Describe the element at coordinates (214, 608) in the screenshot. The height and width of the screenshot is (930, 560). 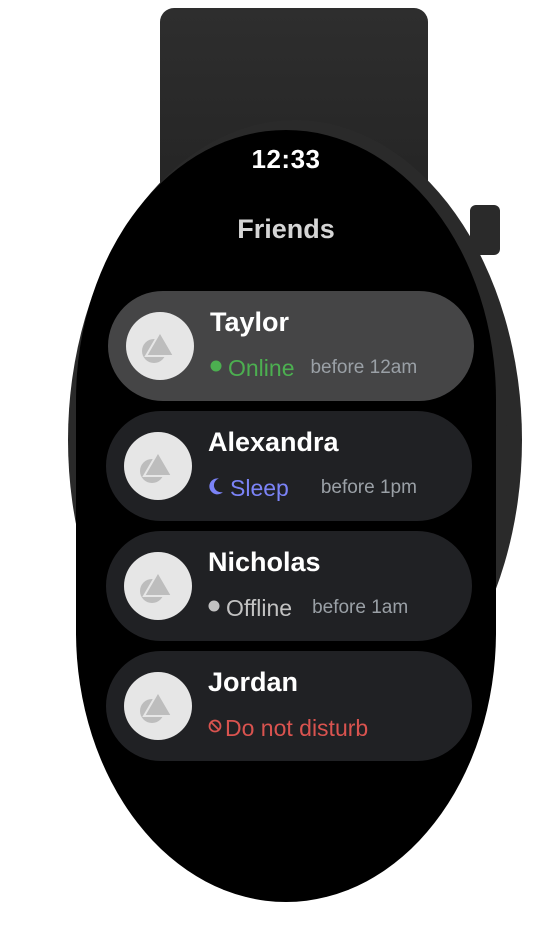
I see `offline-dot-icon` at that location.